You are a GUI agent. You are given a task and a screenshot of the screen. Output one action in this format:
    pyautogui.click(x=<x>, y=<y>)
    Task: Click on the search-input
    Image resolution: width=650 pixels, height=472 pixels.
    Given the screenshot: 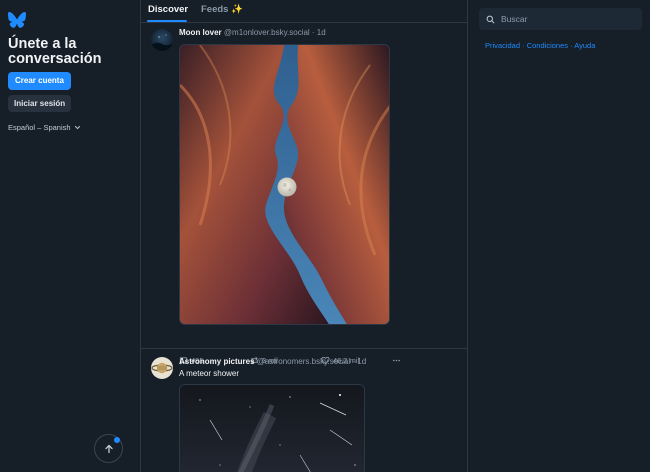 What is the action you would take?
    pyautogui.click(x=566, y=19)
    